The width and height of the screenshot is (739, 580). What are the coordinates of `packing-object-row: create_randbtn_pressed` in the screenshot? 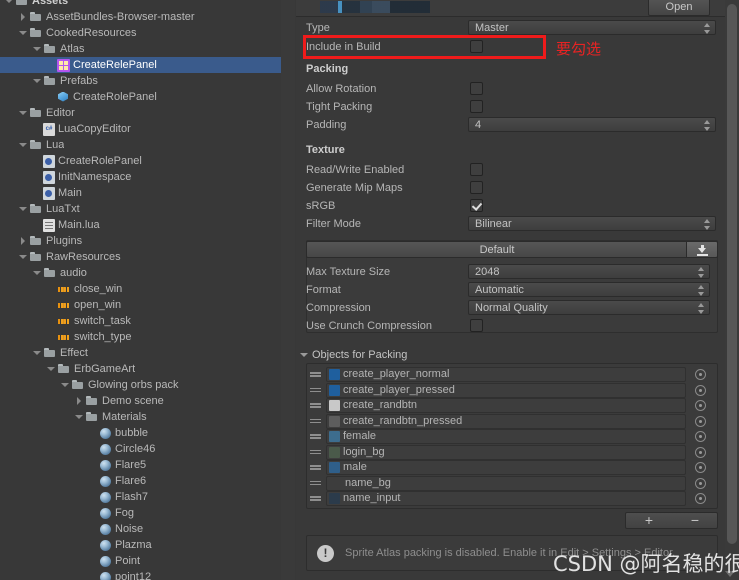 It's located at (512, 421).